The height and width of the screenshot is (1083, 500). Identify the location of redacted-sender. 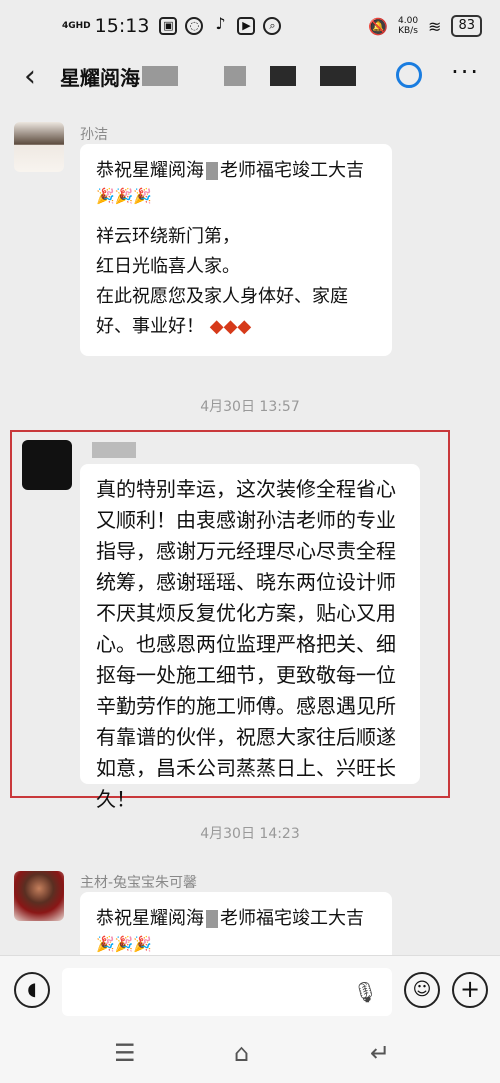
(114, 450).